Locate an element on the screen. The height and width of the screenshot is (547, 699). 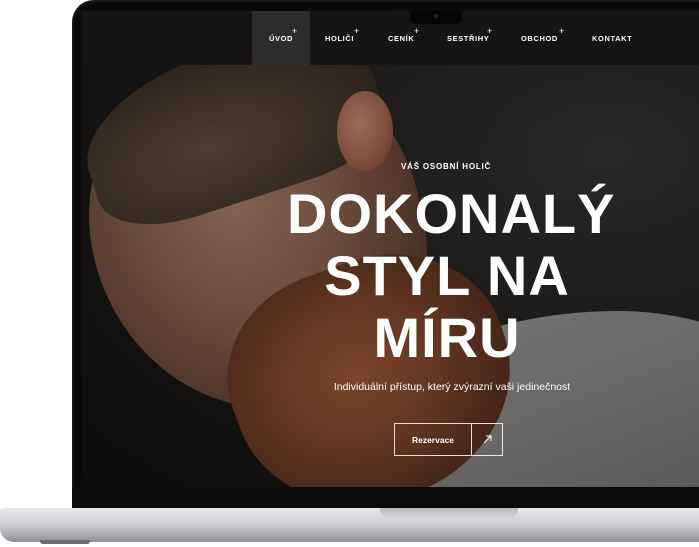
reservation-button-label: Rezervace is located at coordinates (433, 439).